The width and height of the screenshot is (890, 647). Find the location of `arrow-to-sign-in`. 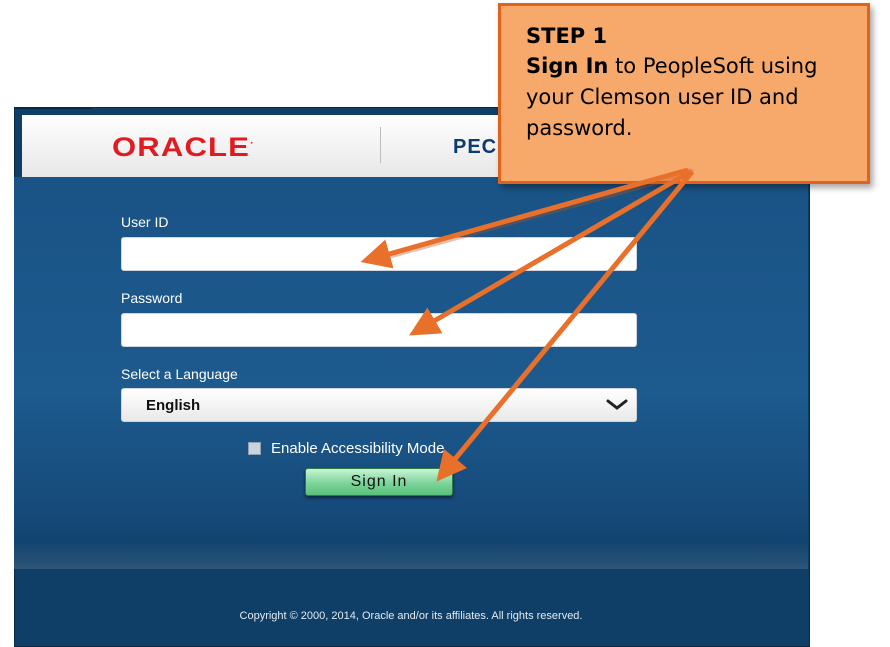

arrow-to-sign-in is located at coordinates (565, 326).